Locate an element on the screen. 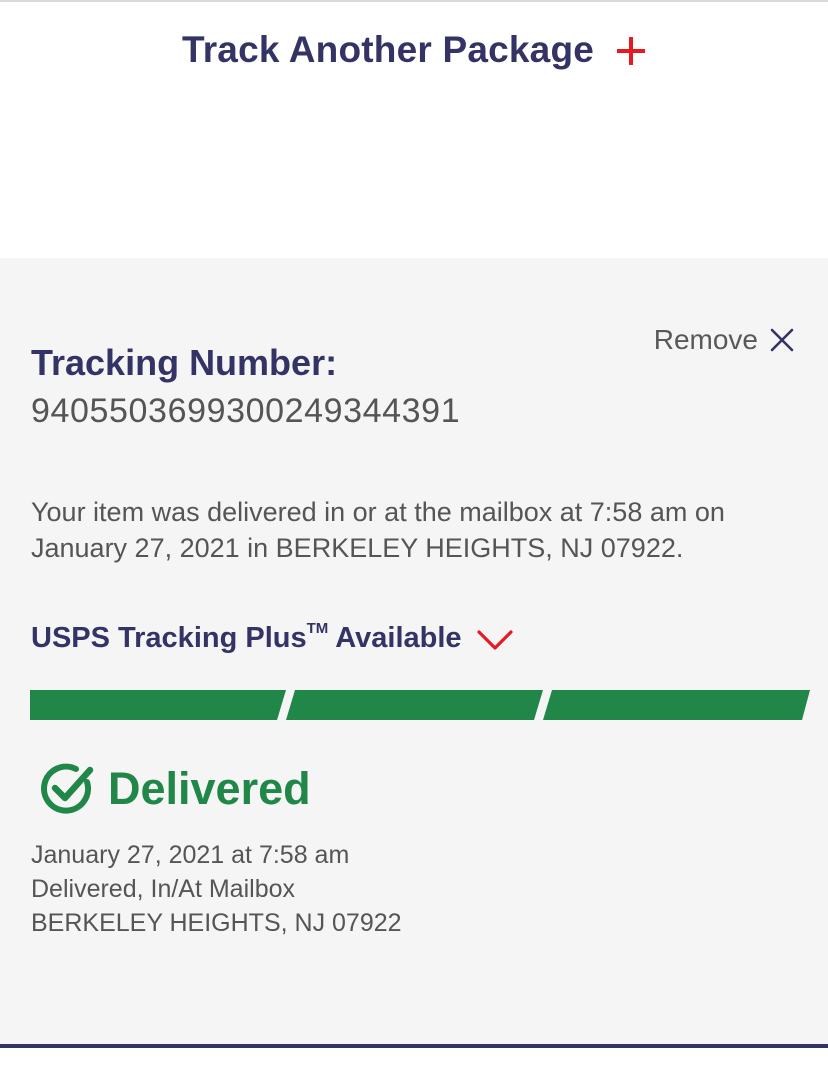  usps-tracking-plus-toggle: USPS Tracking PlusTM Available is located at coordinates (272, 637).